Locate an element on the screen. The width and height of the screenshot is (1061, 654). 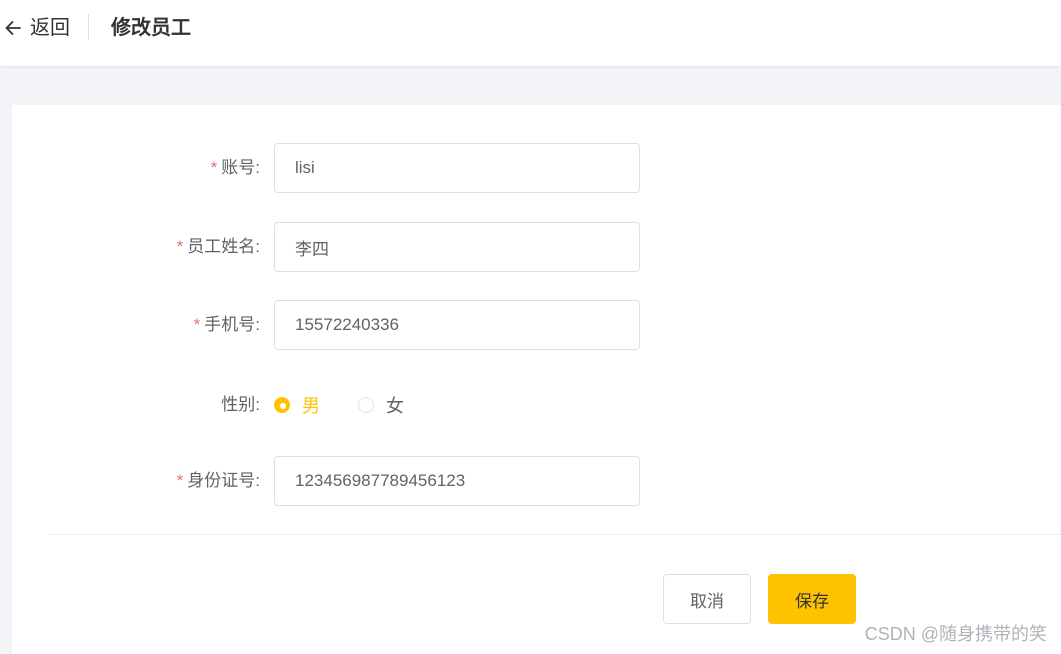
save-button: 保存 is located at coordinates (812, 599).